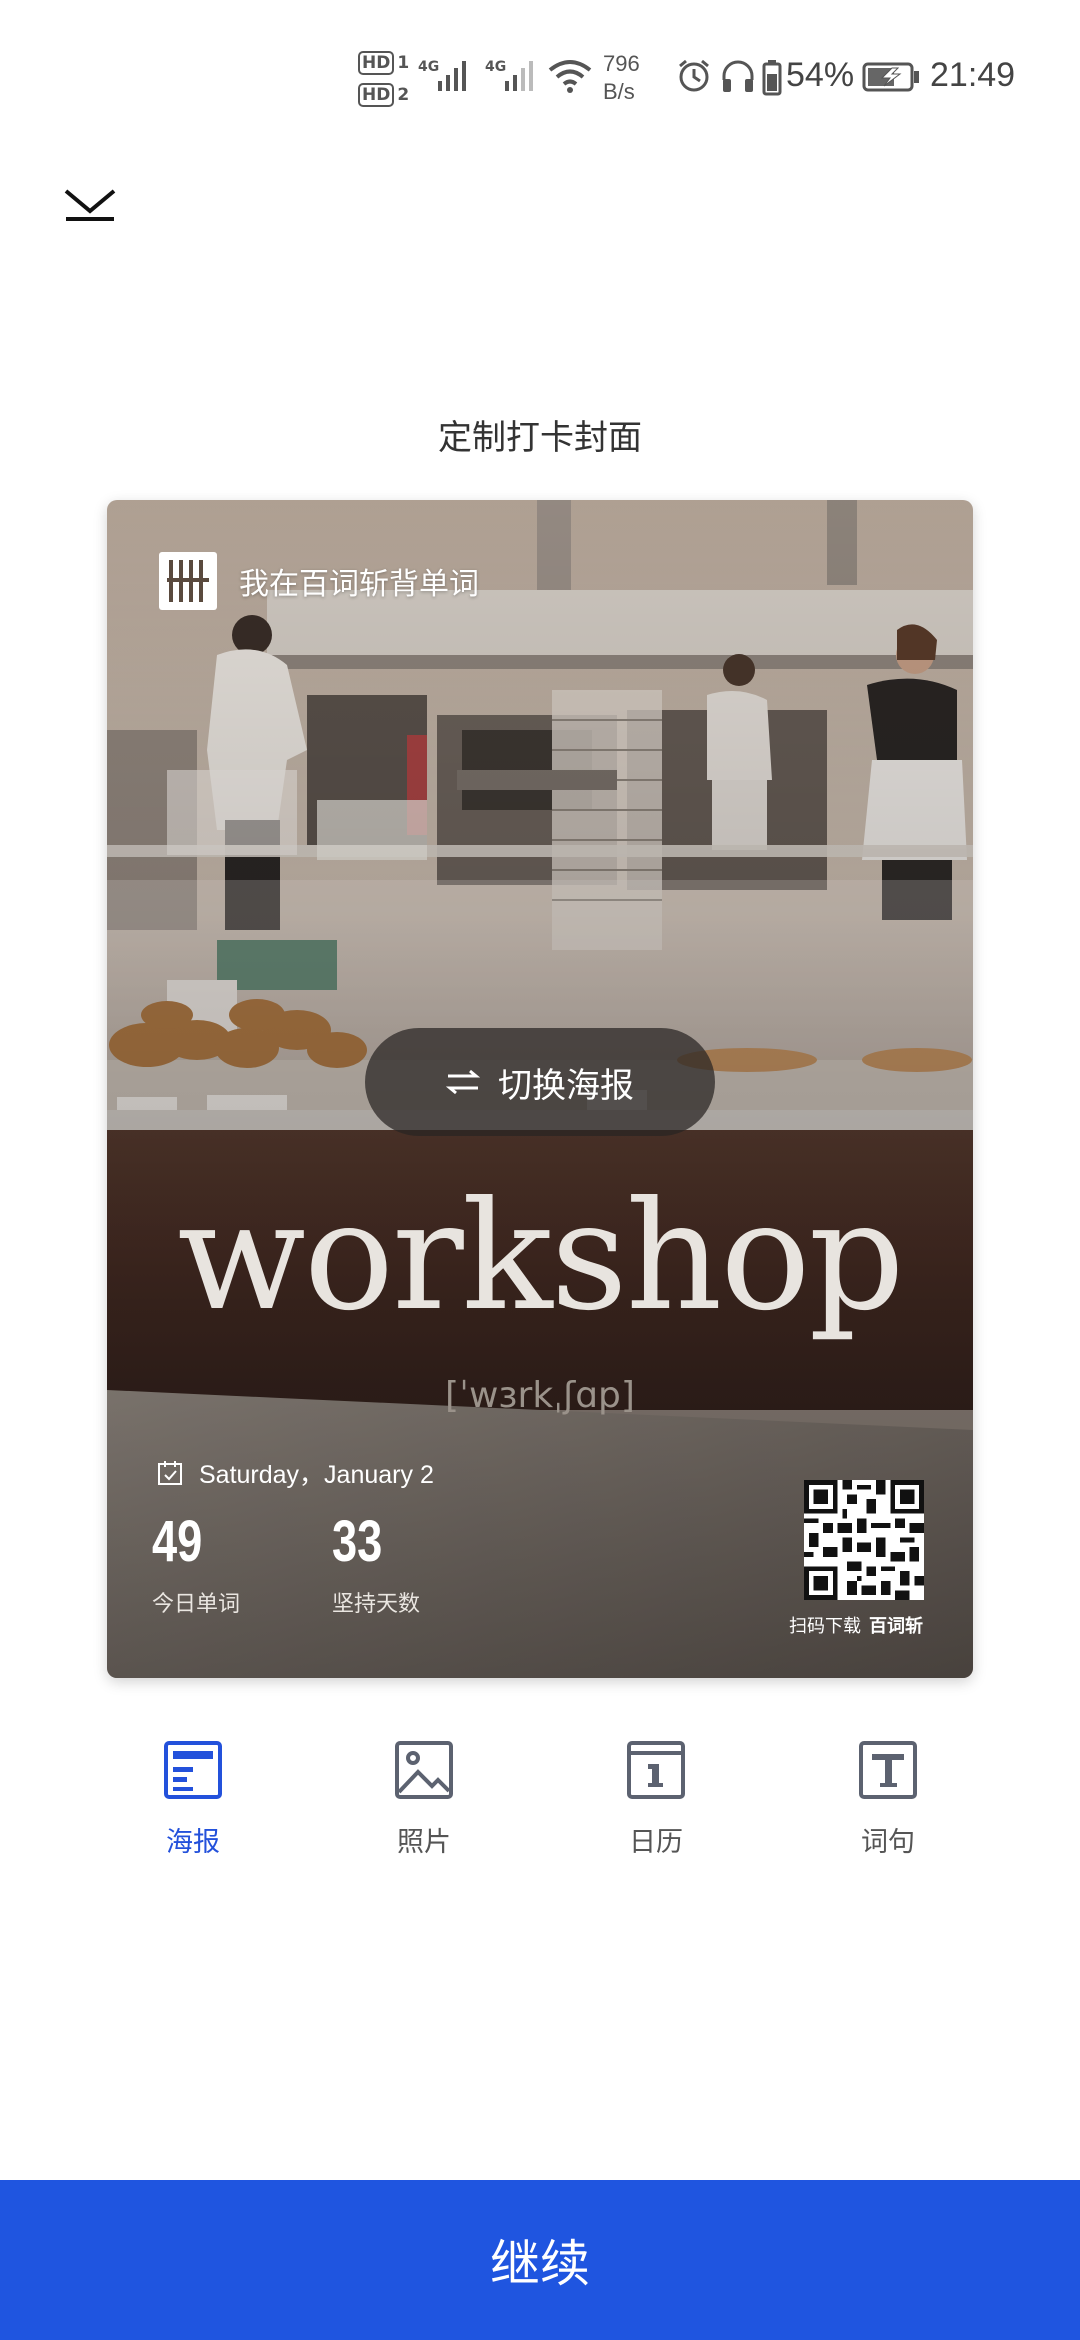 The height and width of the screenshot is (2340, 1080). Describe the element at coordinates (316, 1475) in the screenshot. I see `poster-date: Saturday，January 2` at that location.